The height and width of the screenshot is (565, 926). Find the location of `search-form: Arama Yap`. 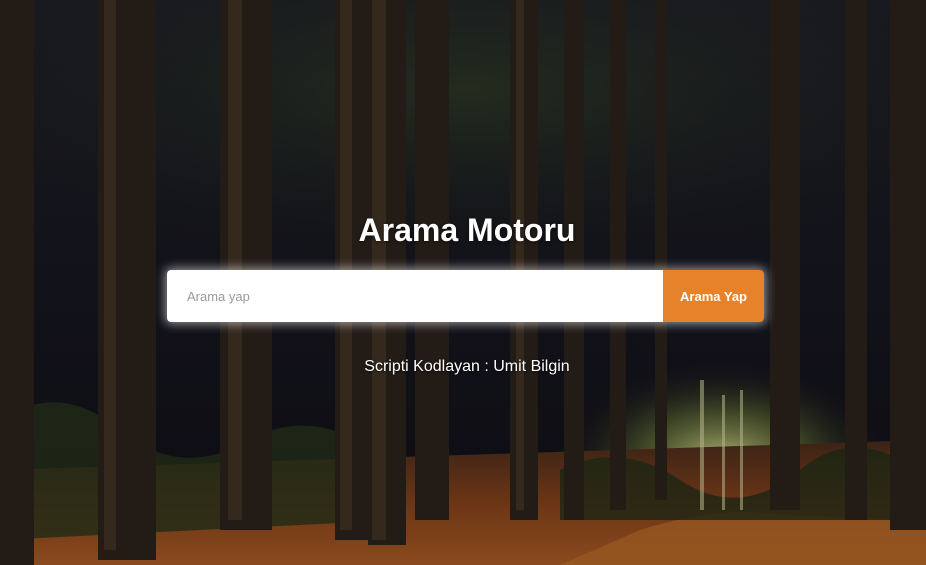

search-form: Arama Yap is located at coordinates (465, 296).